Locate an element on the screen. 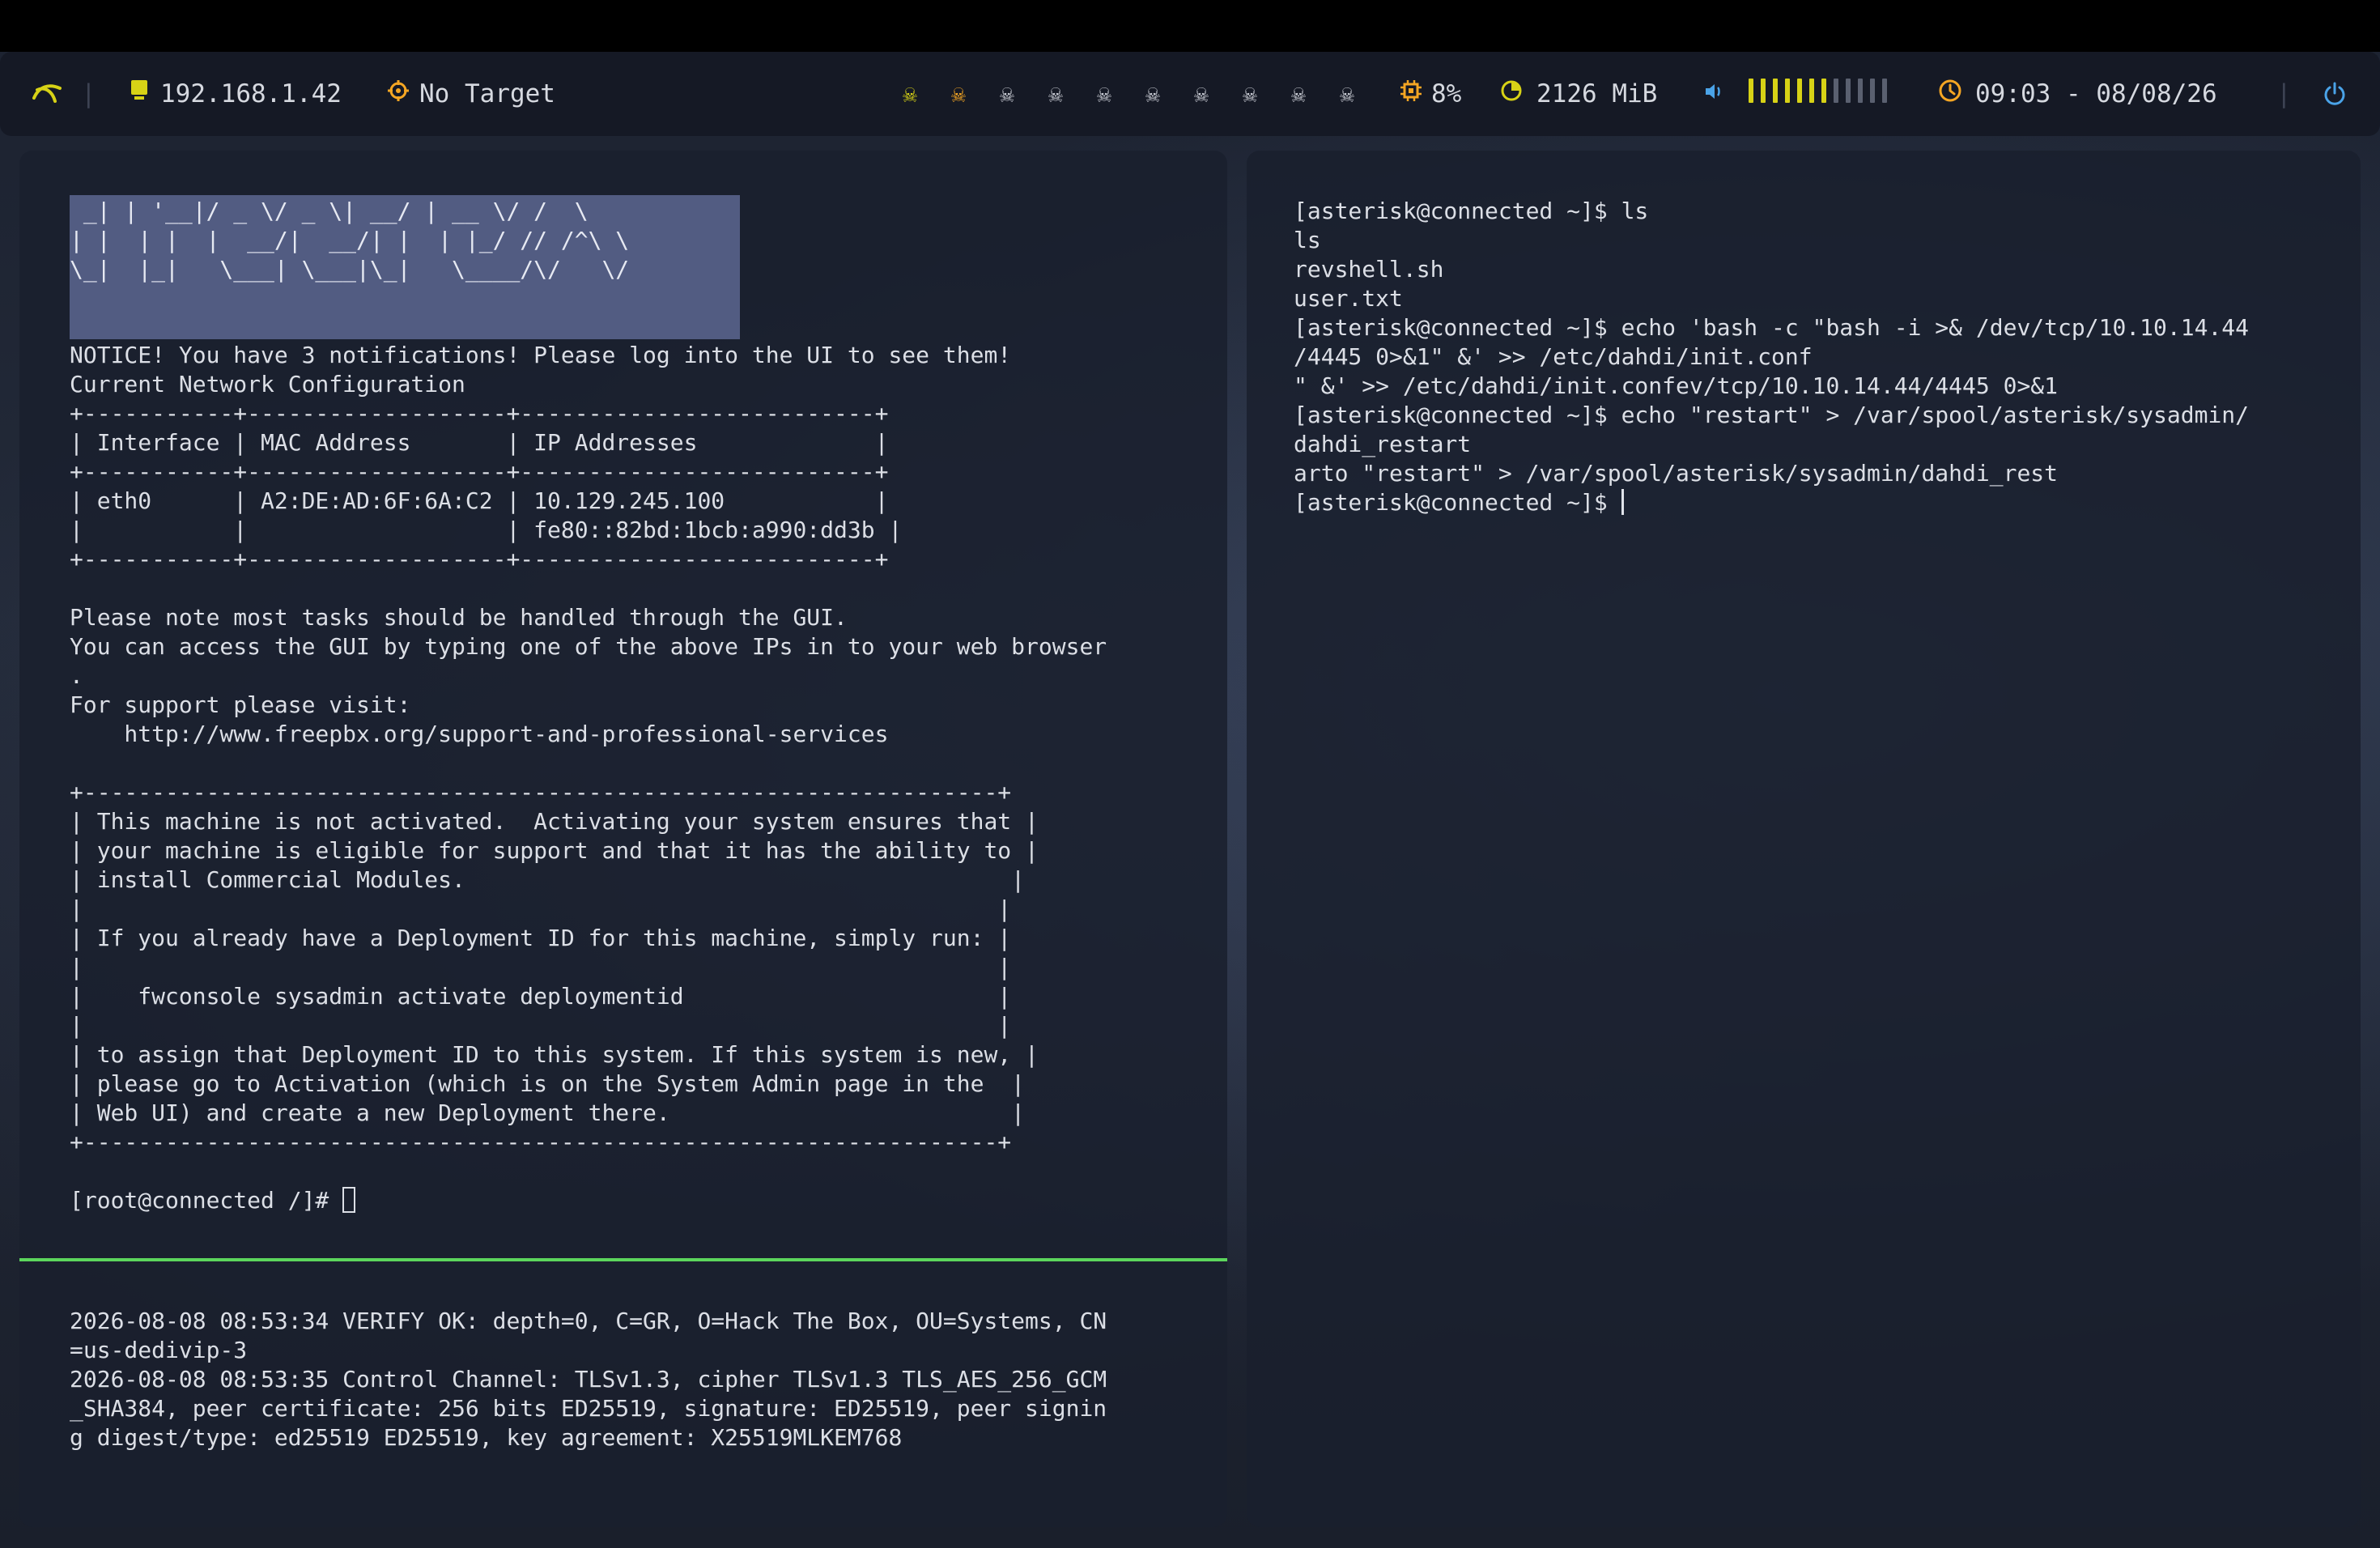 The width and height of the screenshot is (2380, 1548). pane-divider is located at coordinates (623, 1259).